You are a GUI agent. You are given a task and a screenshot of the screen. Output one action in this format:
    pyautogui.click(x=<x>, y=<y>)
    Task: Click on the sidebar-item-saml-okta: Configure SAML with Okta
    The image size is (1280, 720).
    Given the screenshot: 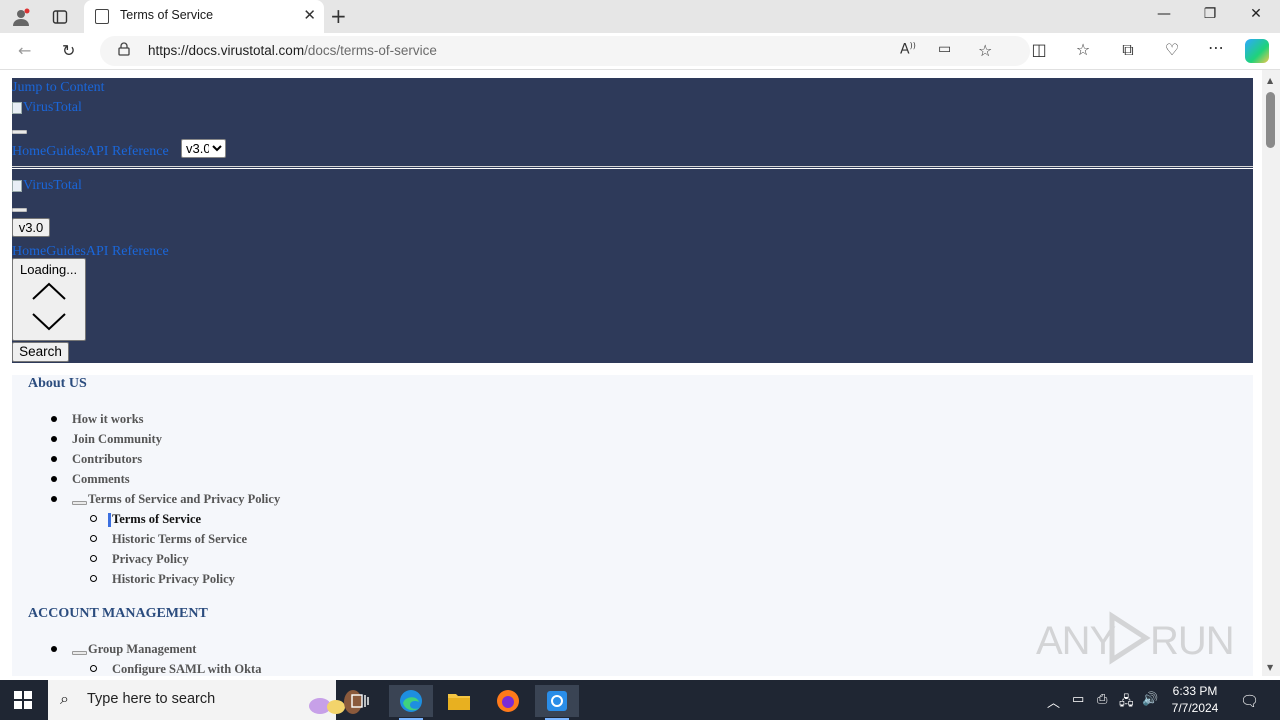 What is the action you would take?
    pyautogui.click(x=186, y=669)
    